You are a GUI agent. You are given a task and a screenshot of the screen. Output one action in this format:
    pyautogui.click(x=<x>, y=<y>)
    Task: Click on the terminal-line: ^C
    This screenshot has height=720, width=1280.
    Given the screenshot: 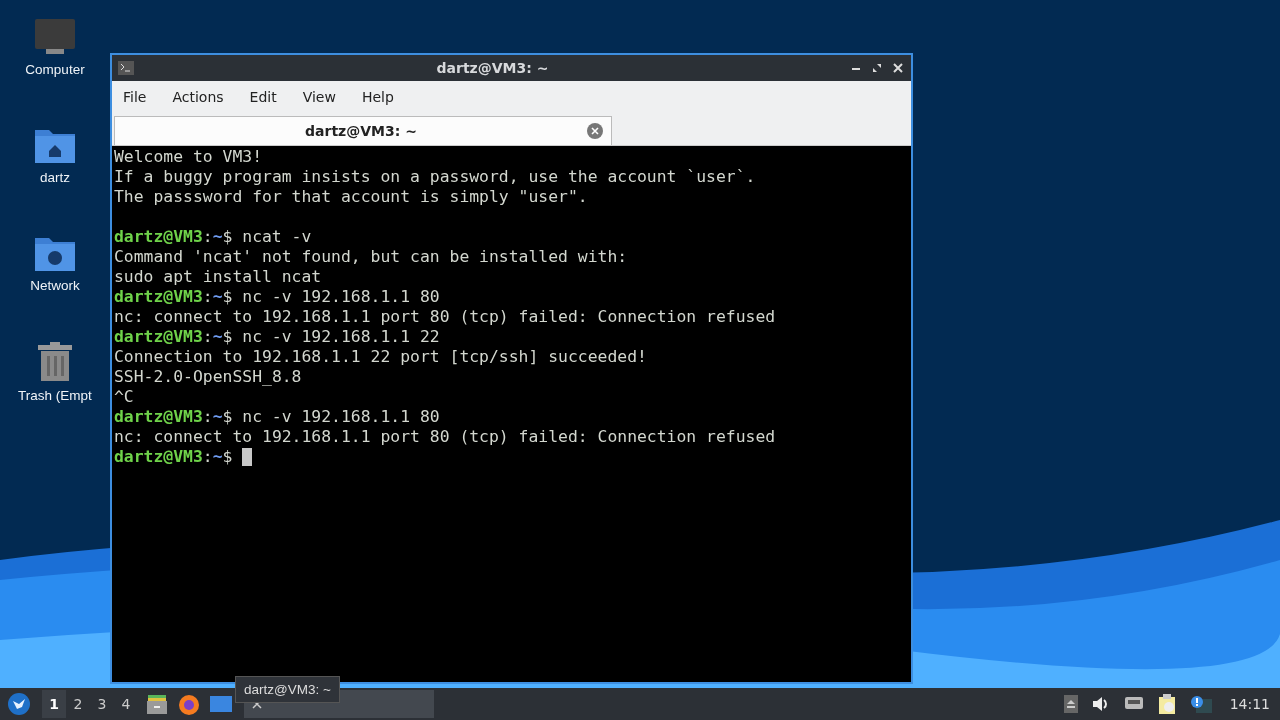 What is the action you would take?
    pyautogui.click(x=124, y=397)
    